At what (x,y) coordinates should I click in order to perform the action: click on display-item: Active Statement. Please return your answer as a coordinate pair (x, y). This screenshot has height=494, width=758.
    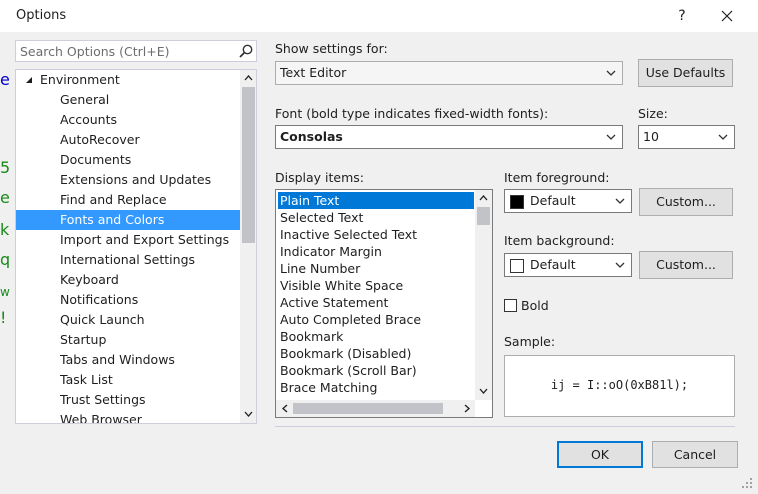
    Looking at the image, I should click on (376, 302).